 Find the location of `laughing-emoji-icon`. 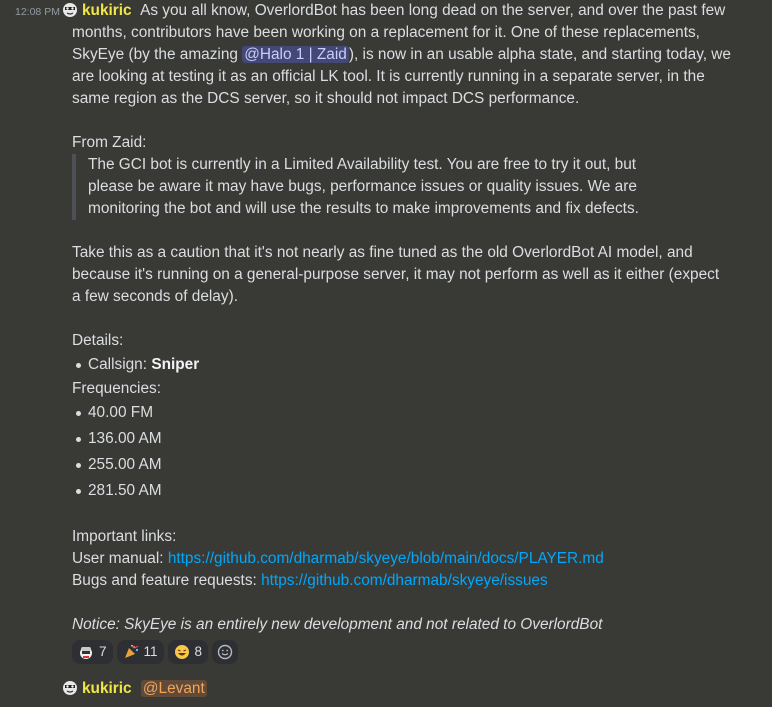

laughing-emoji-icon is located at coordinates (181, 652).